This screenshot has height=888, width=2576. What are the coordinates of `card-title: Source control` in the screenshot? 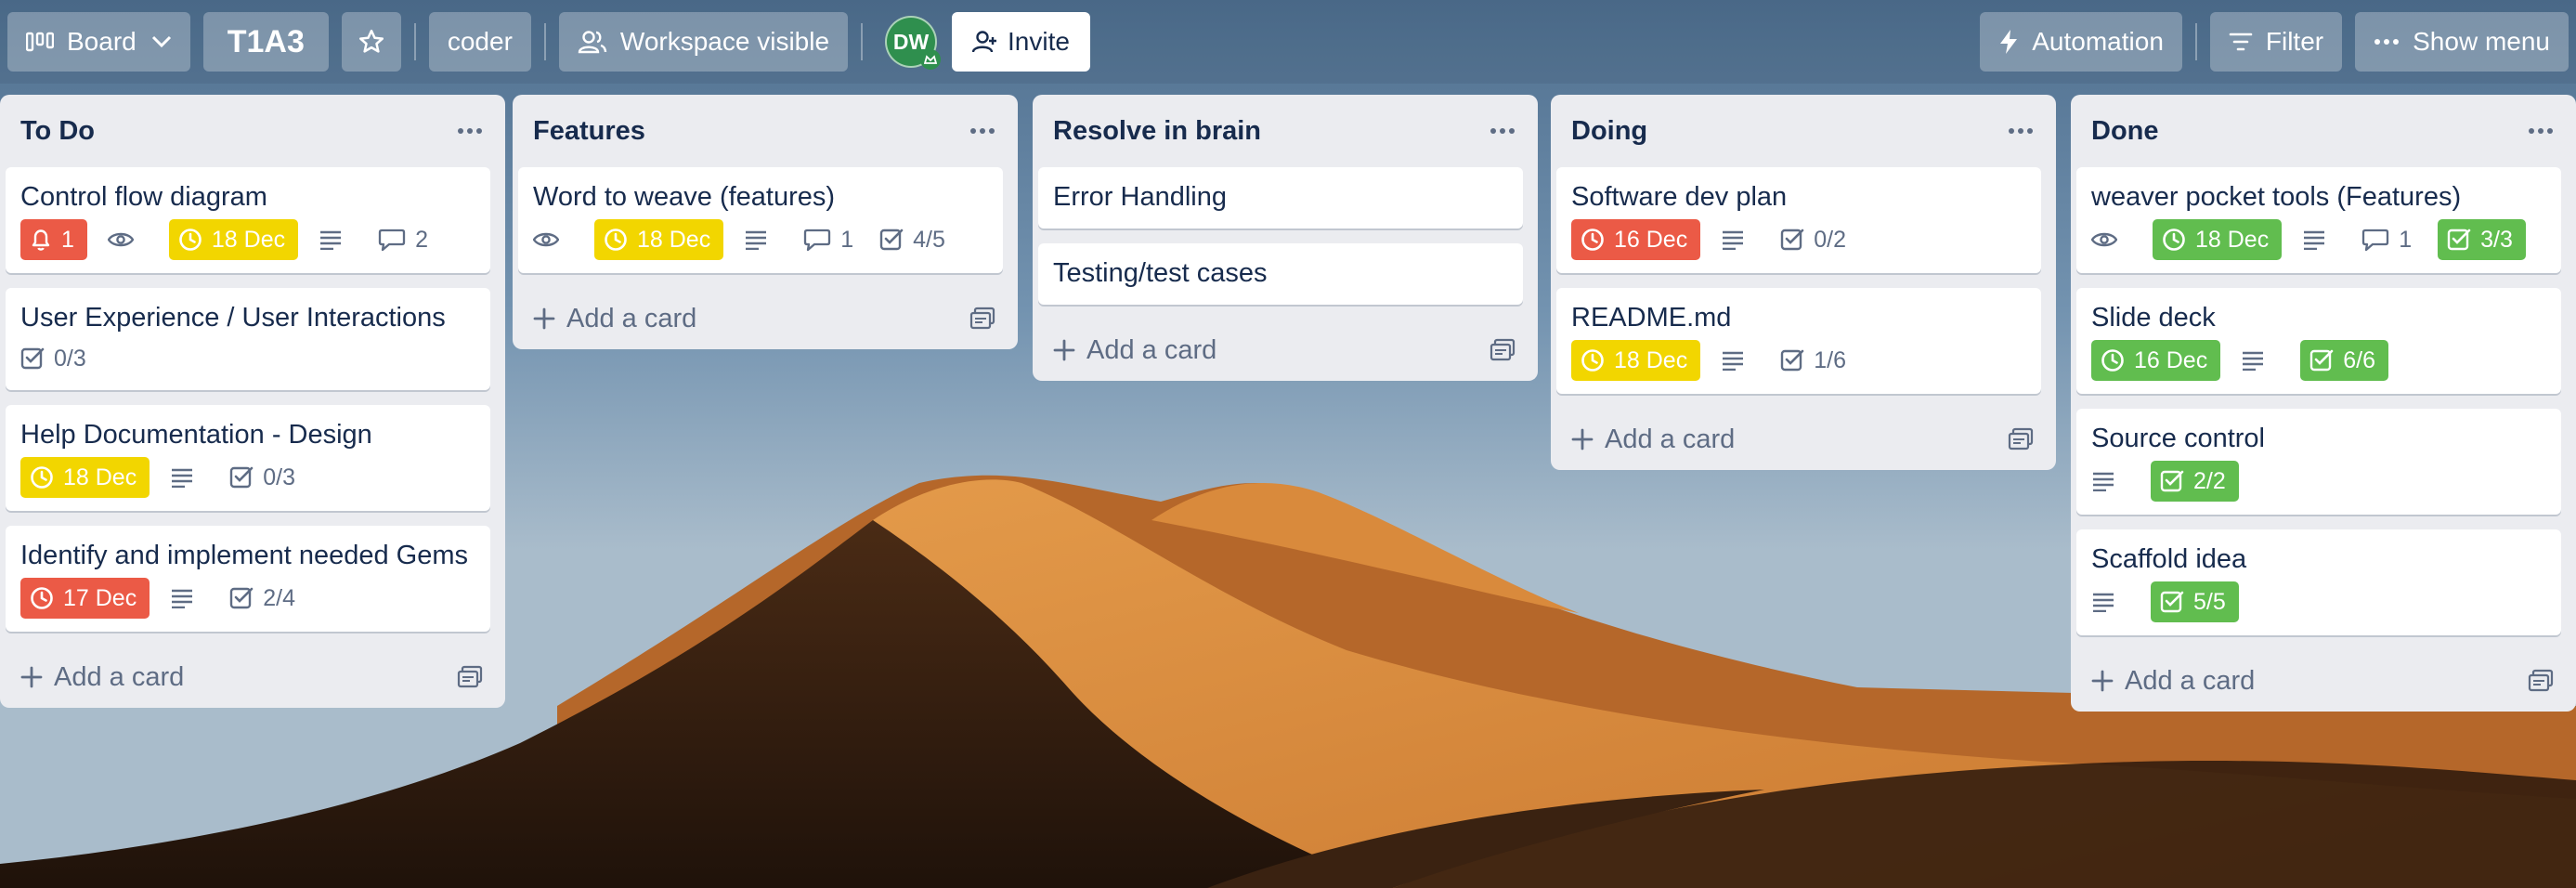 It's located at (2178, 439).